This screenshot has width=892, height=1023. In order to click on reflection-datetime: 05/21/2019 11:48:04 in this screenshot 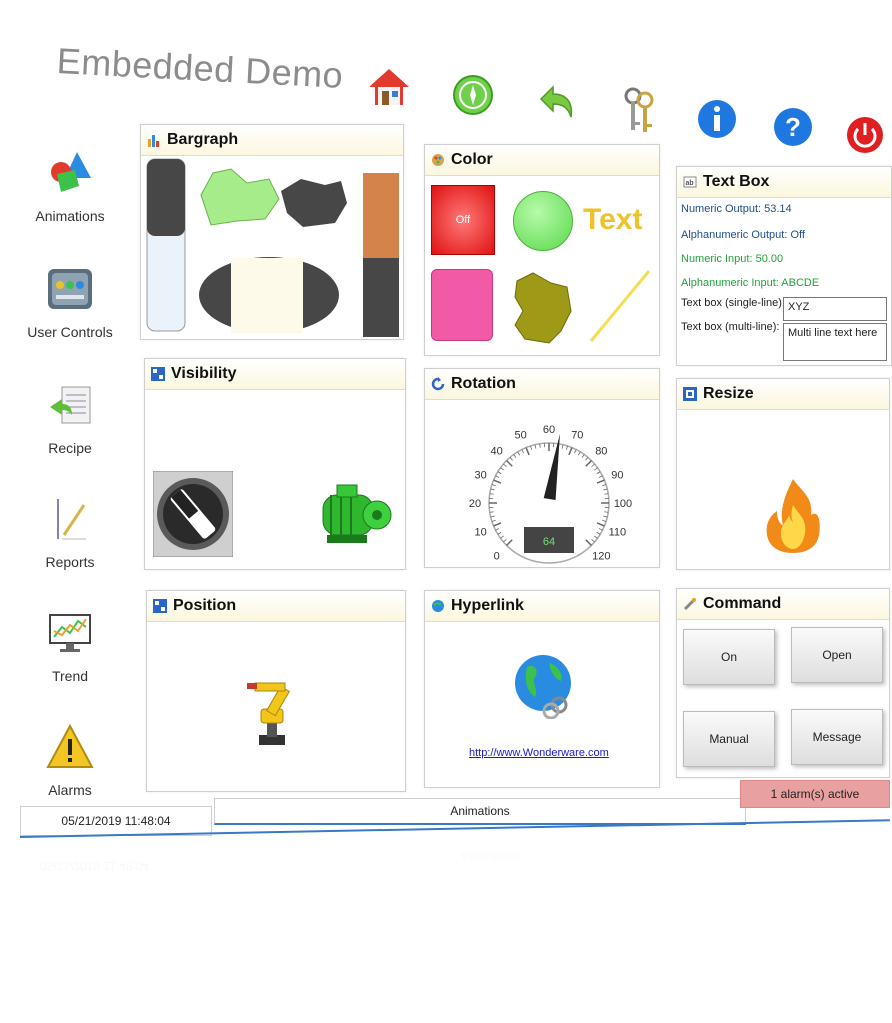, I will do `click(95, 866)`.